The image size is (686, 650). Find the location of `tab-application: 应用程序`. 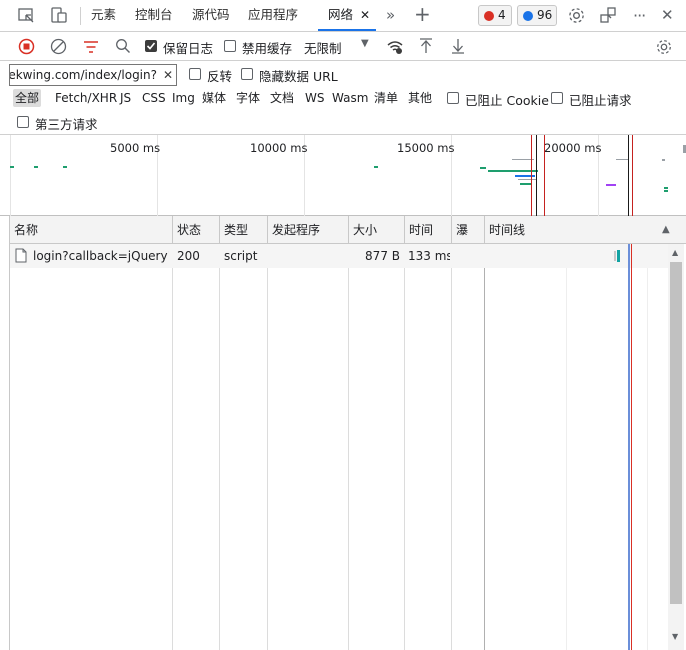

tab-application: 应用程序 is located at coordinates (273, 15).